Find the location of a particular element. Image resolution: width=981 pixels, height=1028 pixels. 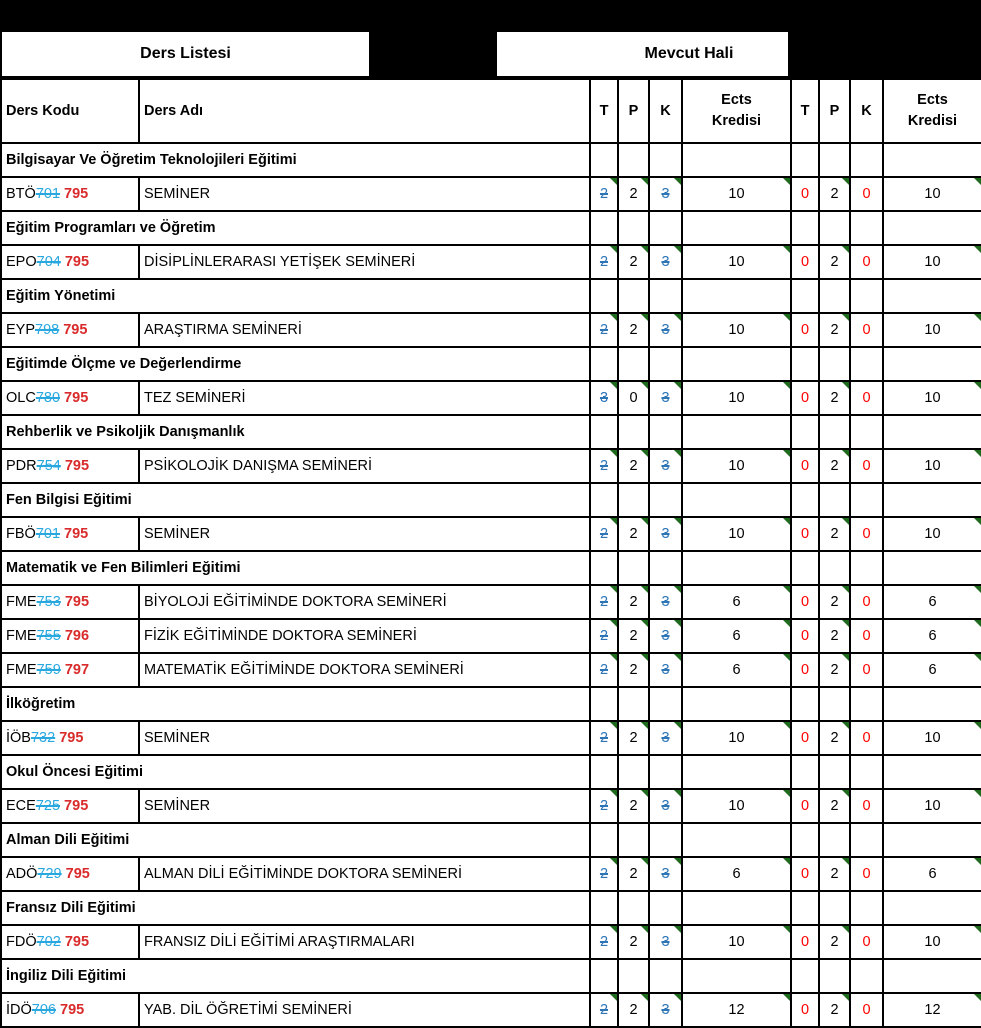

old-ects-cell: 12 is located at coordinates (736, 1010).